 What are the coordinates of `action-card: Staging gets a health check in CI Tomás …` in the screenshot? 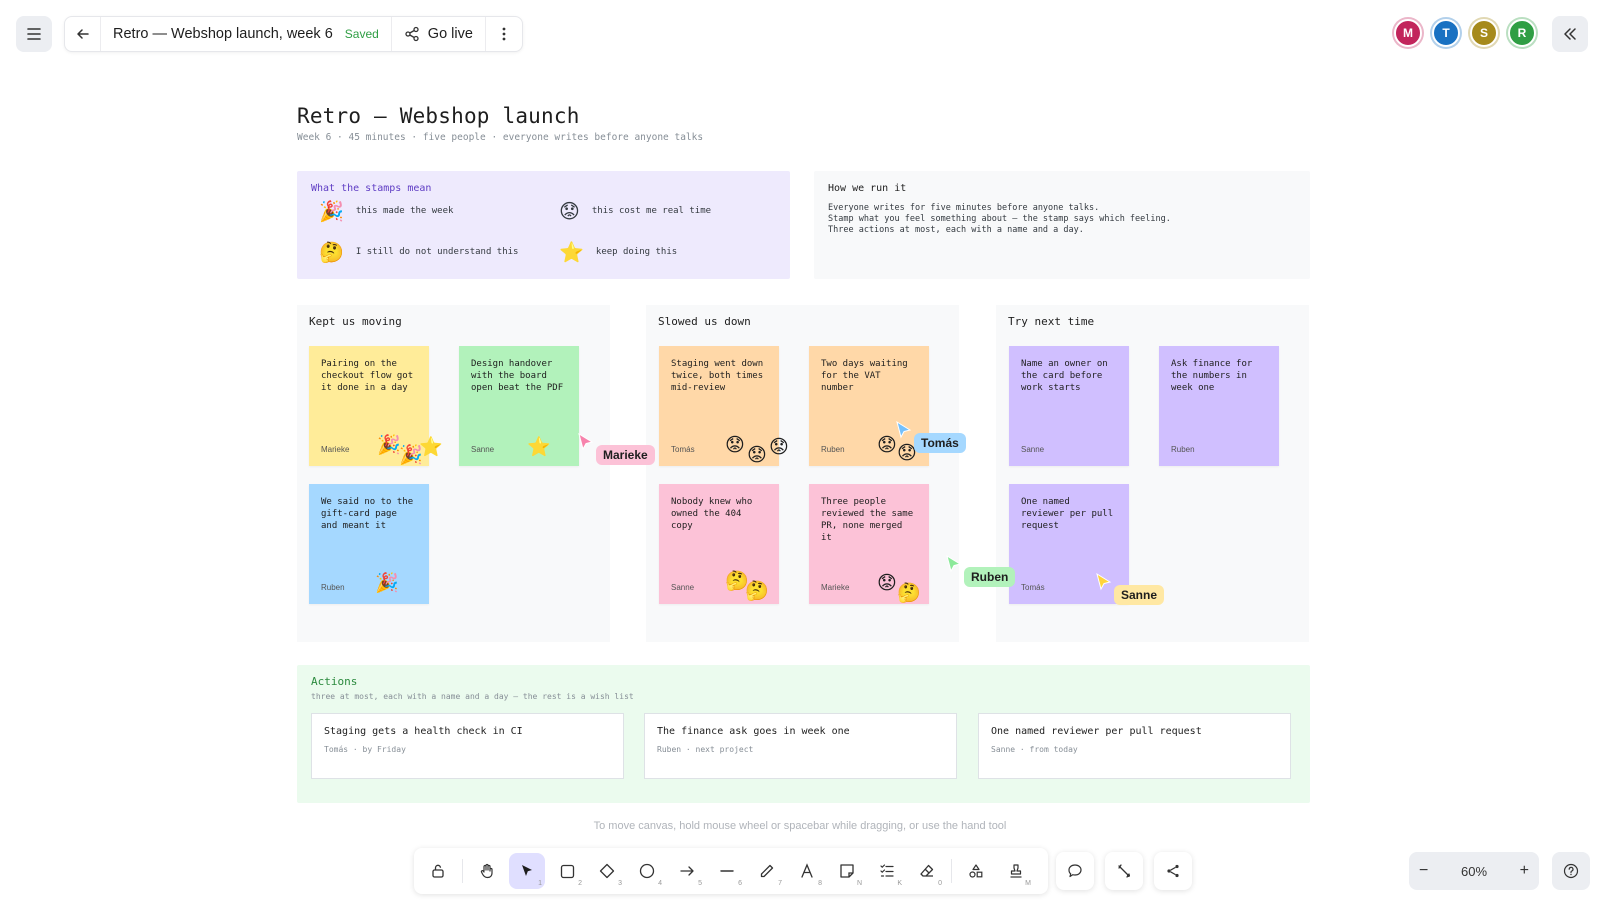 It's located at (467, 746).